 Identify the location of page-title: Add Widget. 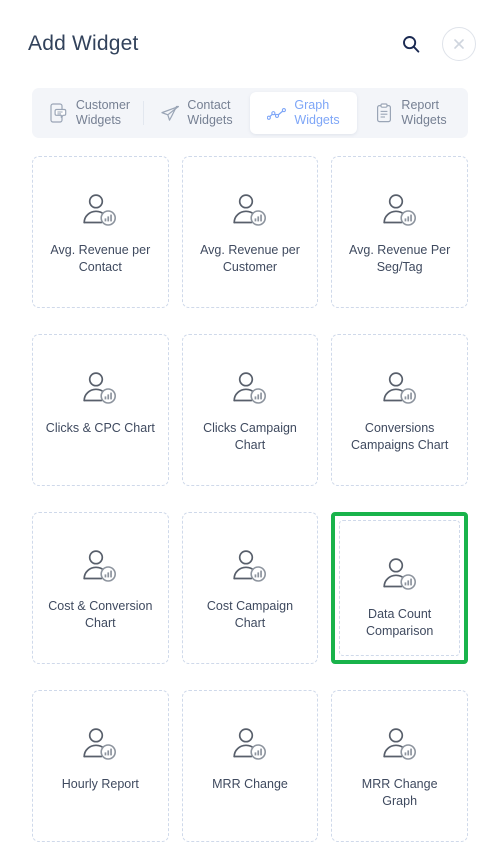
(83, 43).